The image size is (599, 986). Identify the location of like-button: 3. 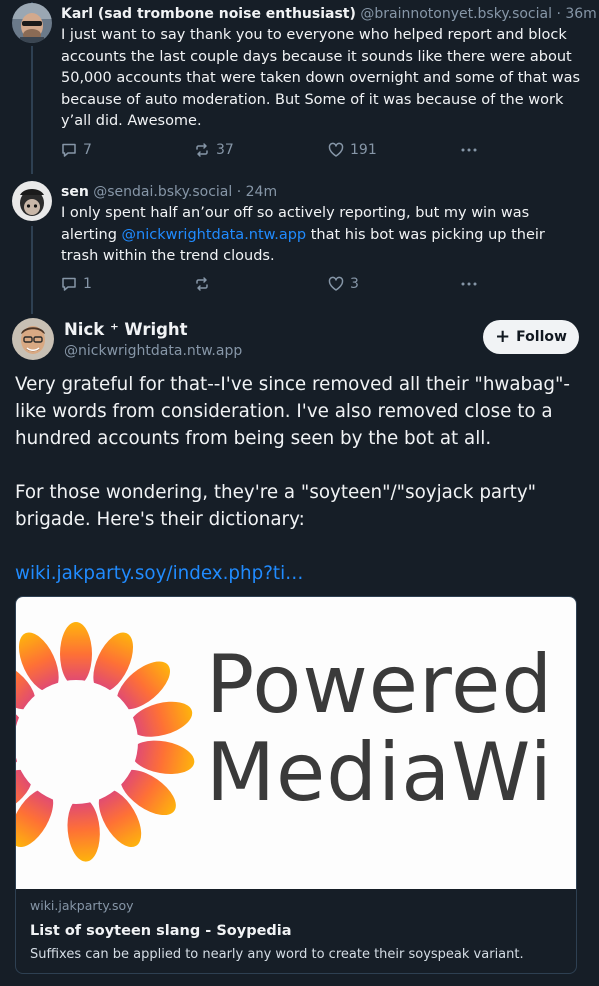
(343, 284).